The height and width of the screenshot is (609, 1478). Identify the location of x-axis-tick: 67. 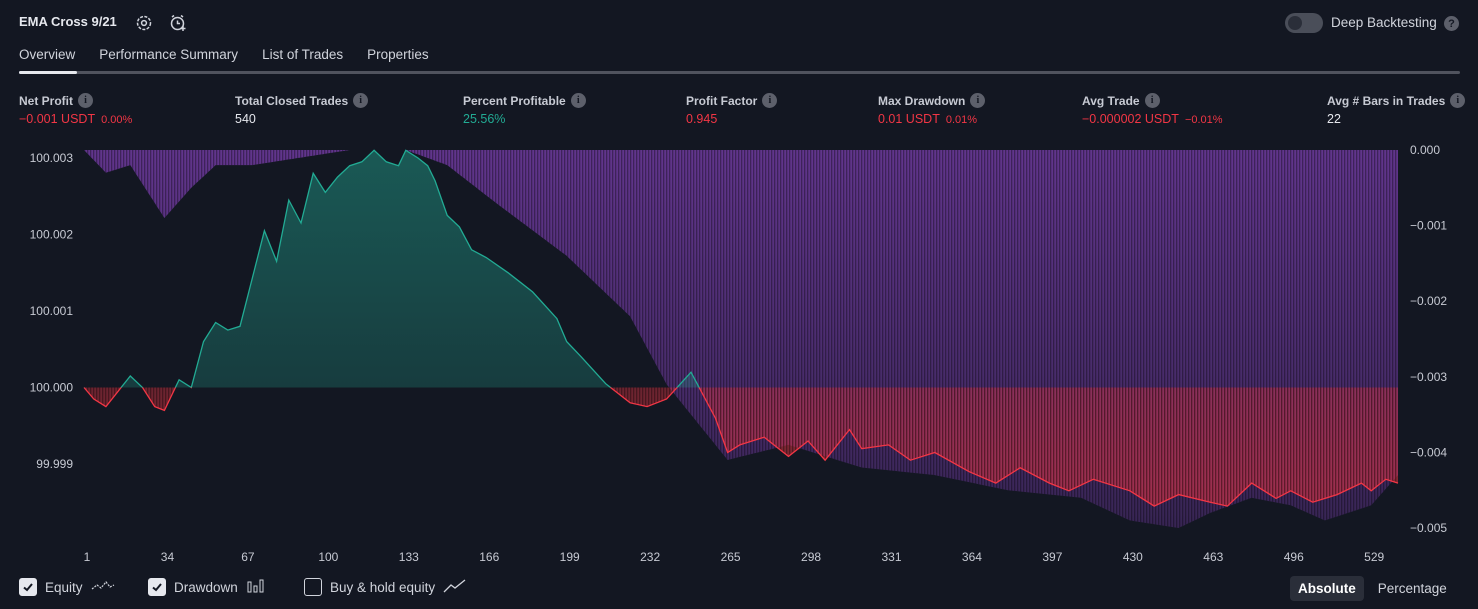
(248, 557).